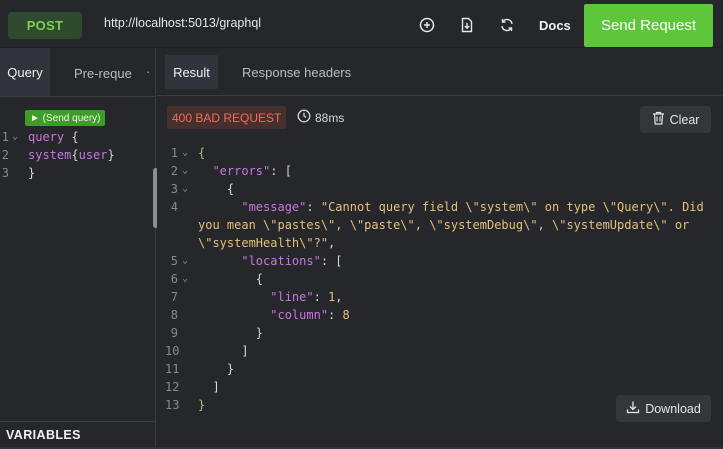 The width and height of the screenshot is (723, 449). I want to click on code-token: query, so click(46, 137).